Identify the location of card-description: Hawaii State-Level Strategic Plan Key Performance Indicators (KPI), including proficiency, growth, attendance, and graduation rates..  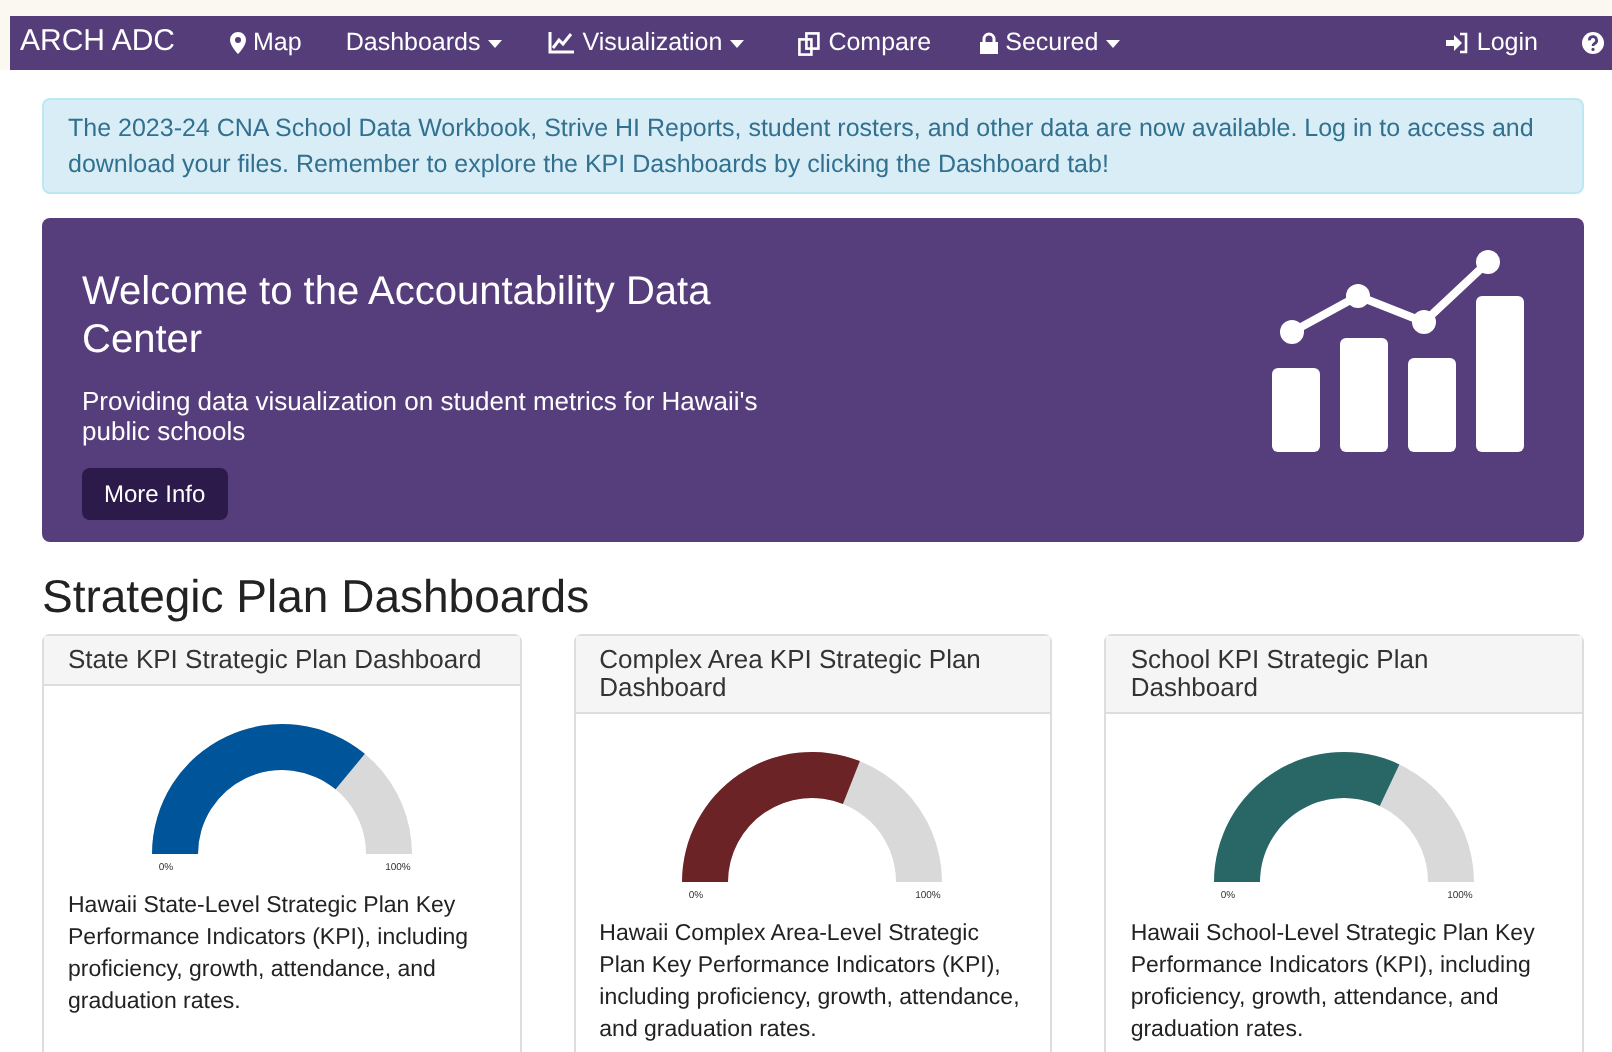
(269, 955).